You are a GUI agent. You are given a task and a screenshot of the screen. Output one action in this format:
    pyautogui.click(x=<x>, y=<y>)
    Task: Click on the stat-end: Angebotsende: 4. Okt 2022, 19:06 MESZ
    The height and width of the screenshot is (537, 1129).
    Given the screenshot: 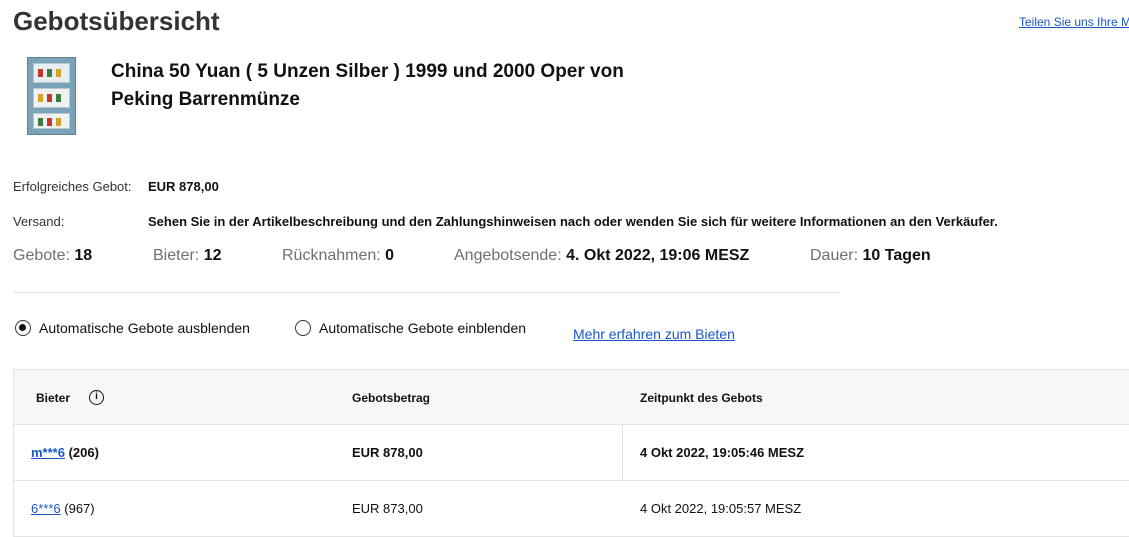 What is the action you would take?
    pyautogui.click(x=601, y=256)
    